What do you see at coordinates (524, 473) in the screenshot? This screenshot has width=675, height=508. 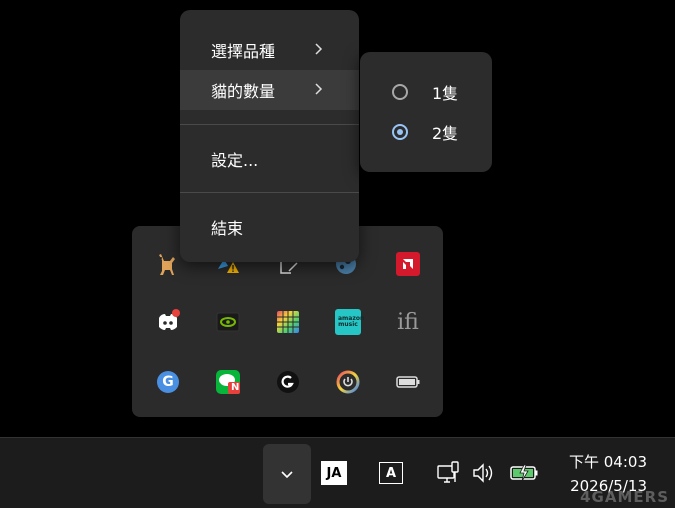 I see `battery-charging-icon` at bounding box center [524, 473].